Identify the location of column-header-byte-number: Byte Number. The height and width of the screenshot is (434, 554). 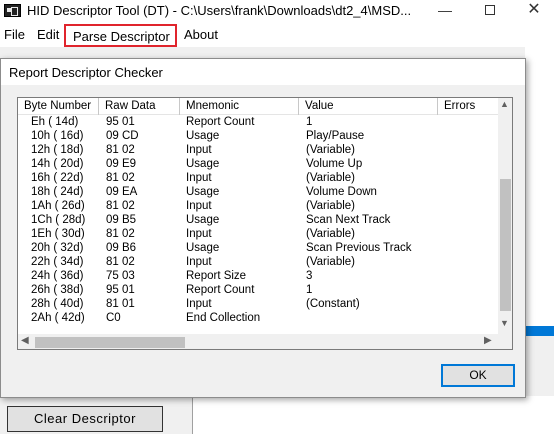
(58, 106).